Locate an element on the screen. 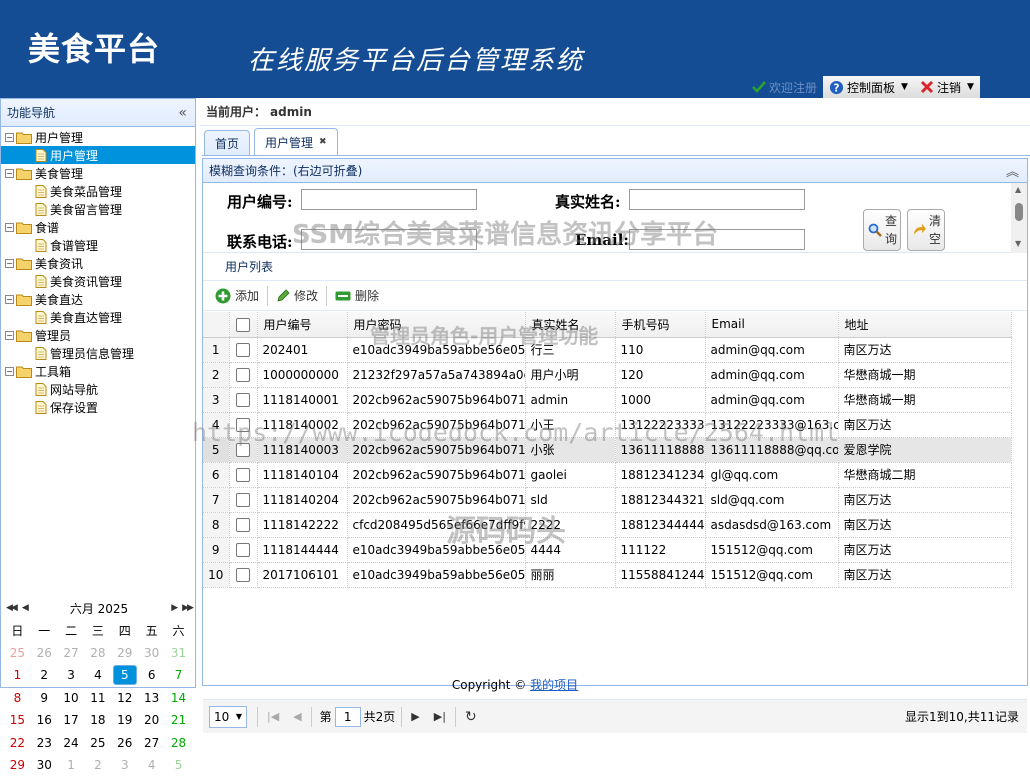  tree-item: 美食留言管理 is located at coordinates (98, 209).